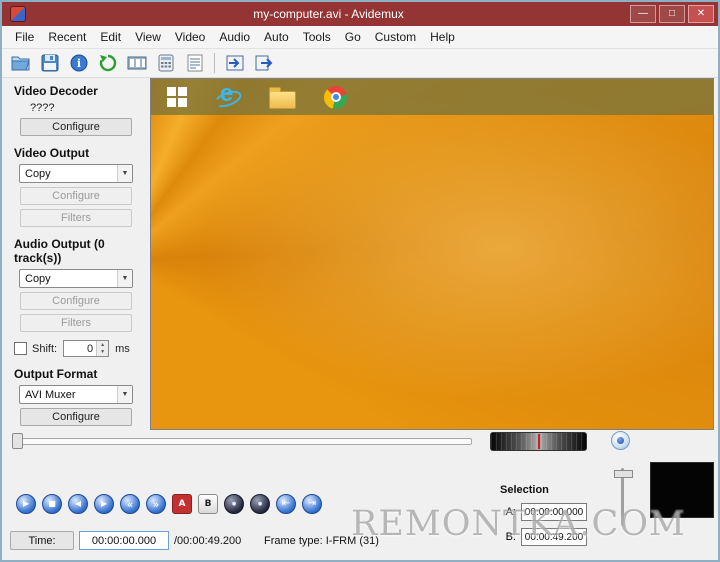 The width and height of the screenshot is (720, 562). I want to click on file-information-icon: i, so click(79, 63).